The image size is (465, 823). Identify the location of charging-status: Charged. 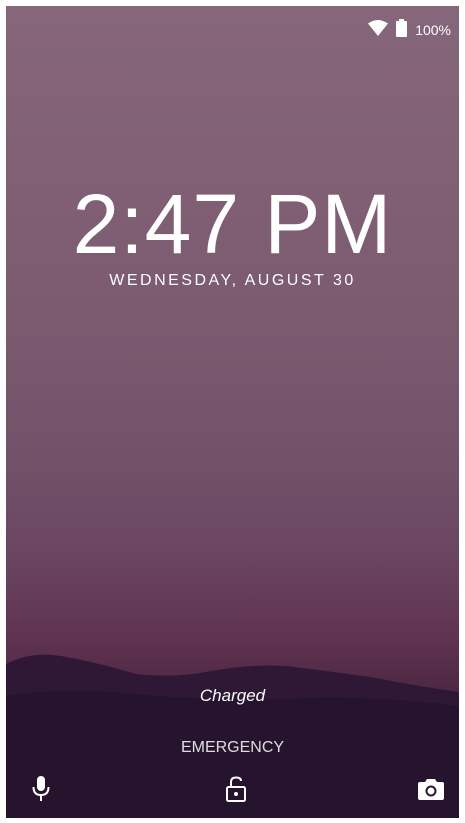
(232, 695).